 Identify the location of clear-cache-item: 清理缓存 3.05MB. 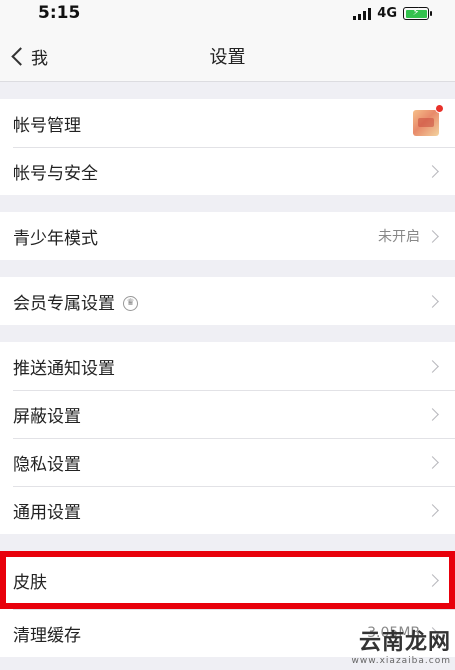
(227, 633).